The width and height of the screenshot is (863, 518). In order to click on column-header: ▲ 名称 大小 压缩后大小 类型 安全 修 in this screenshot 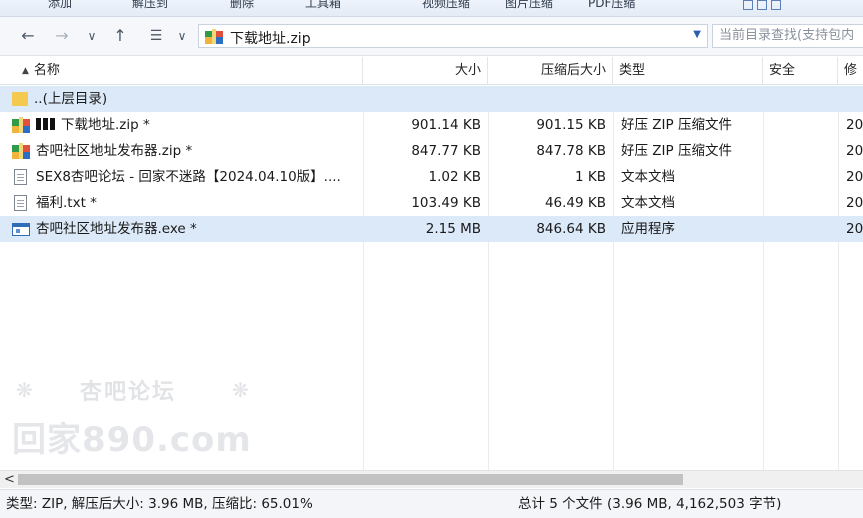, I will do `click(431, 71)`.